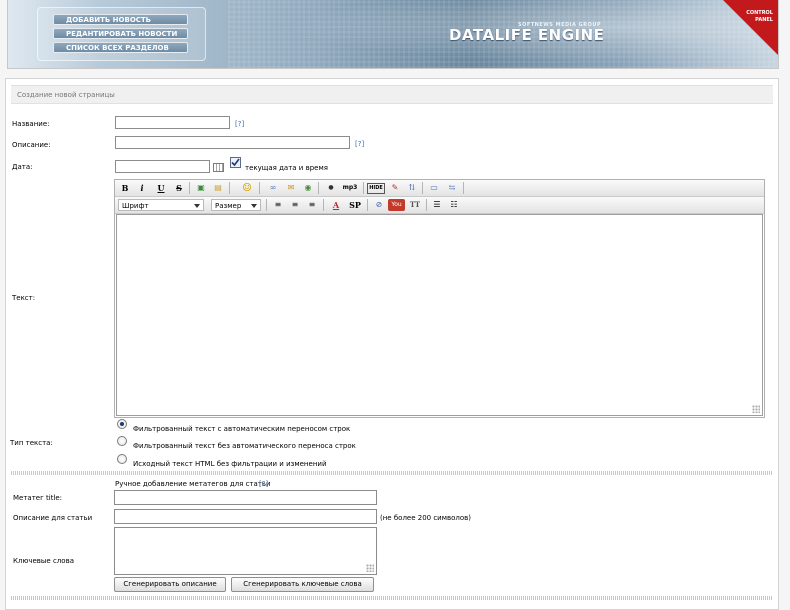 The image size is (790, 610). I want to click on current-date-label: текущая дата и время, so click(286, 168).